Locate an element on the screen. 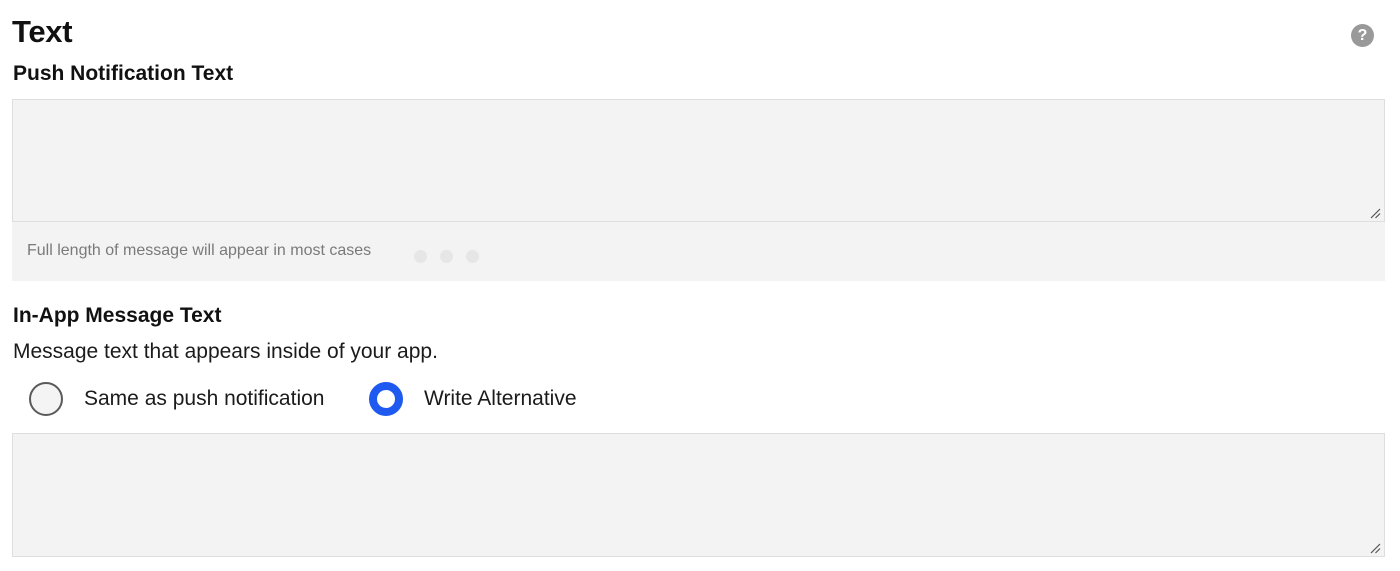 The height and width of the screenshot is (571, 1400). radio-same-as-push: Same as push notification is located at coordinates (176, 399).